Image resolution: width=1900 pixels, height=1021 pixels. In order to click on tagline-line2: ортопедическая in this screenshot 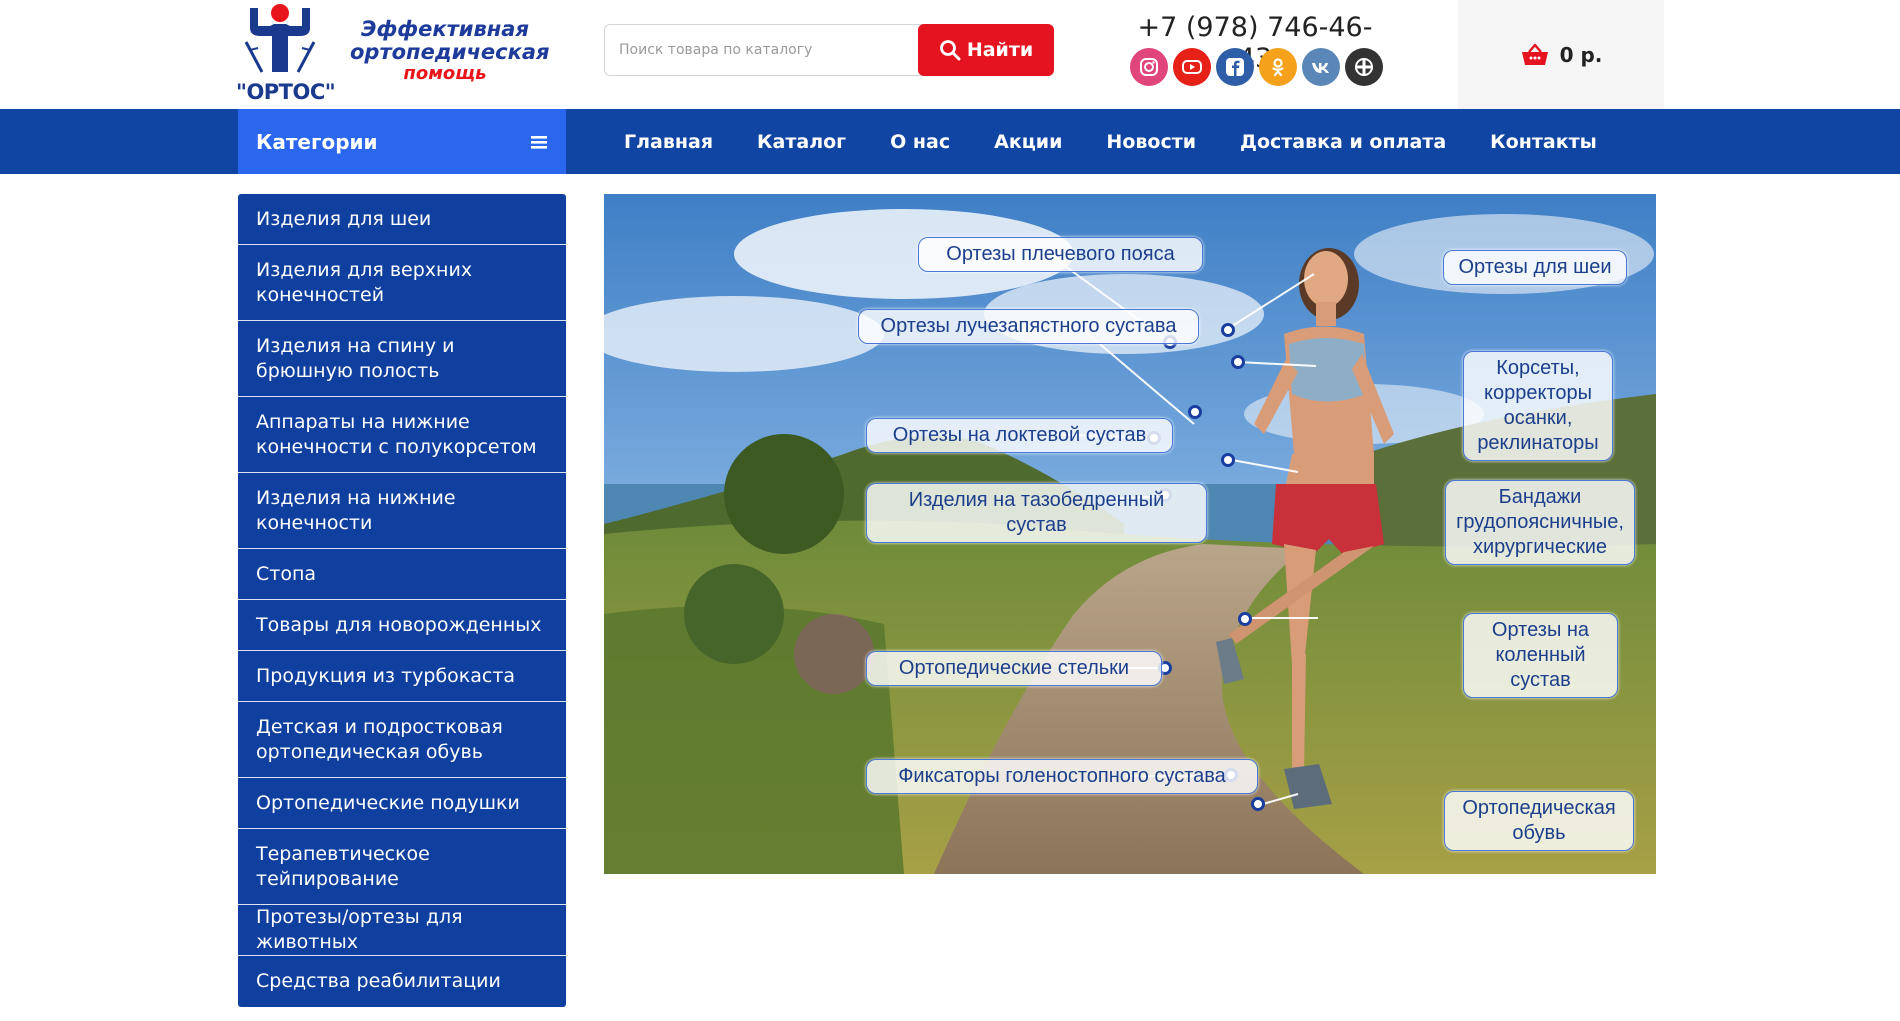, I will do `click(450, 52)`.